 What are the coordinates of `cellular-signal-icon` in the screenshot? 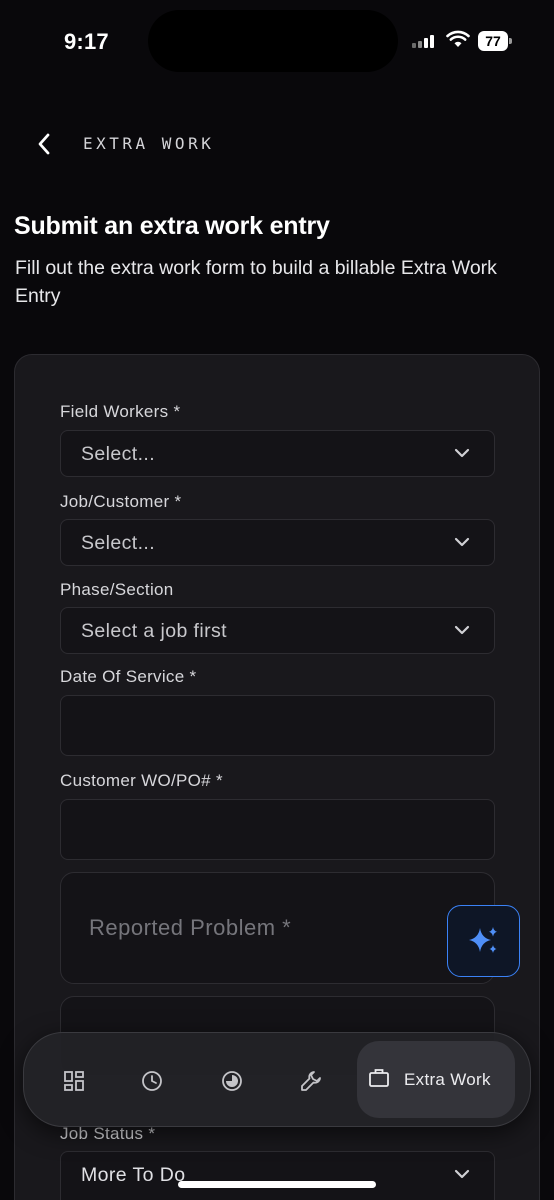 It's located at (426, 41).